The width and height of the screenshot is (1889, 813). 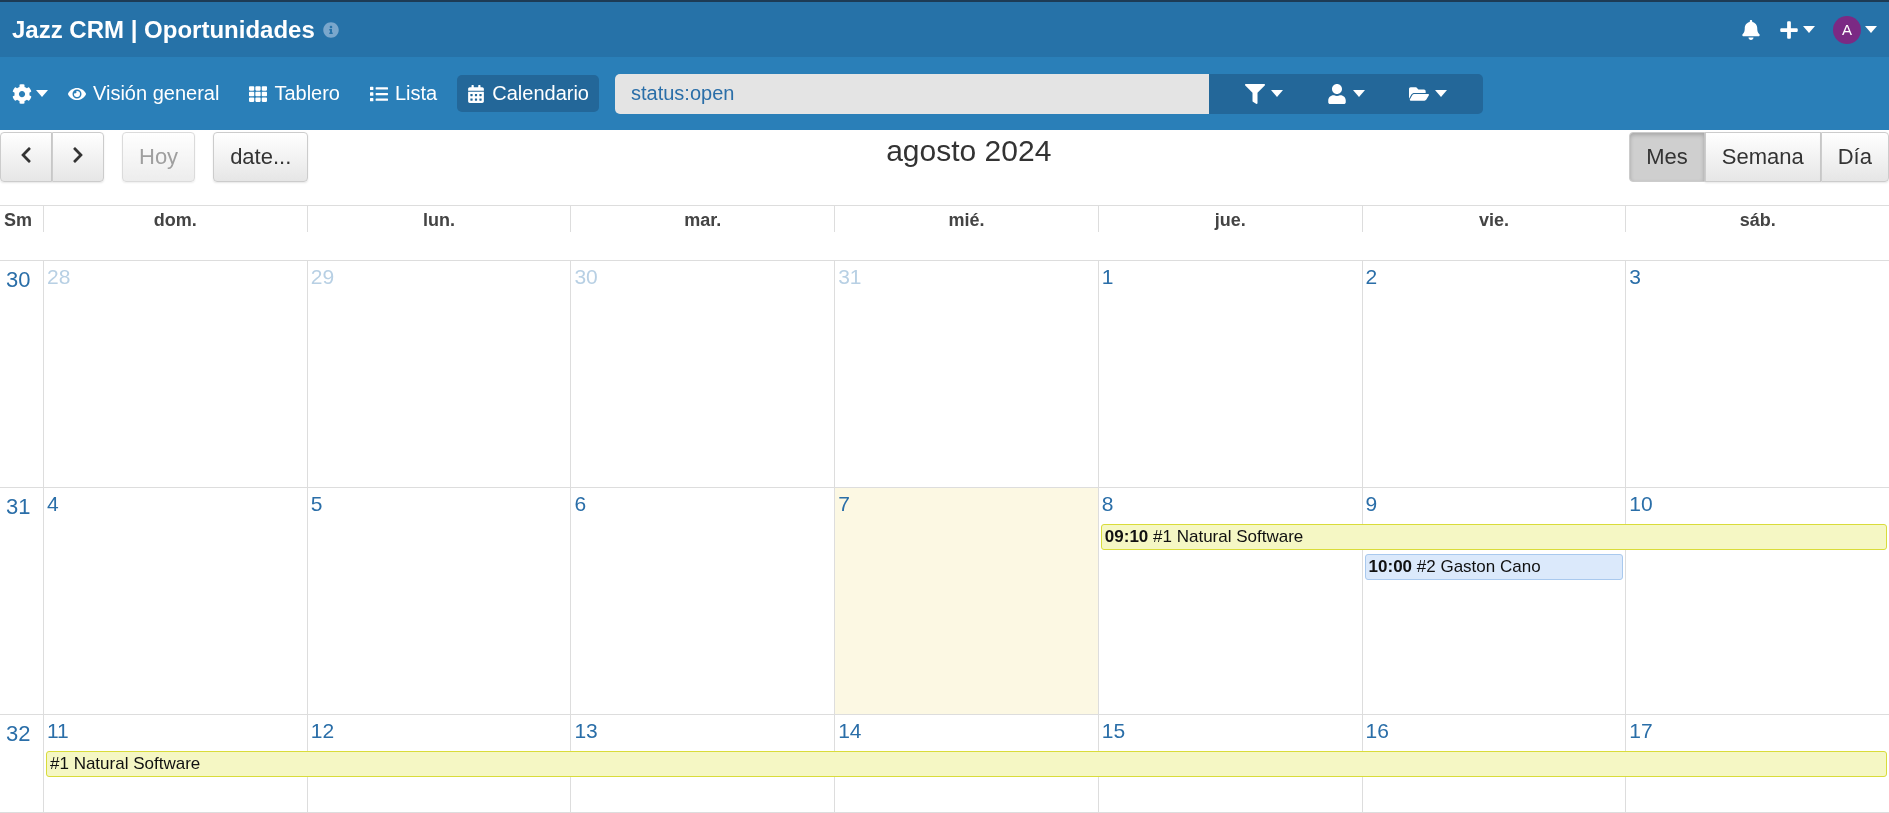 I want to click on add-menu-button, so click(x=1797, y=29).